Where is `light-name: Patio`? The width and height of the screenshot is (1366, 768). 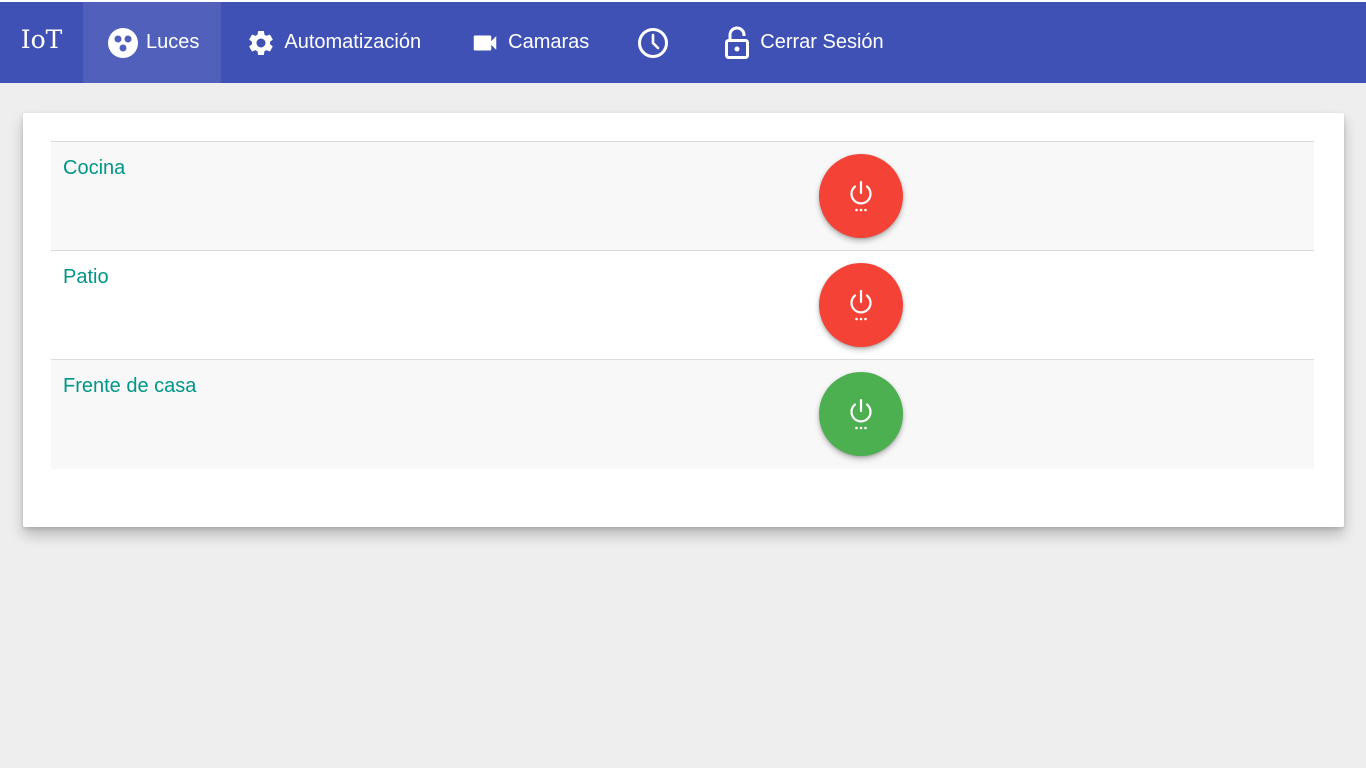
light-name: Patio is located at coordinates (86, 277).